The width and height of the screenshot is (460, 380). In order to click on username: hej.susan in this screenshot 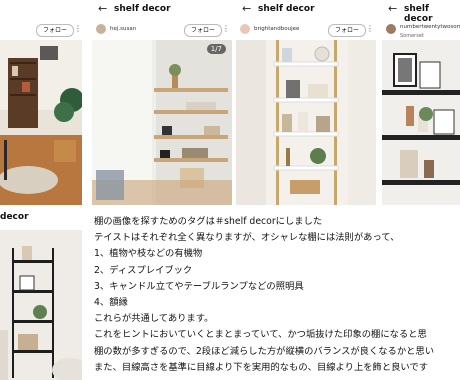, I will do `click(123, 29)`.